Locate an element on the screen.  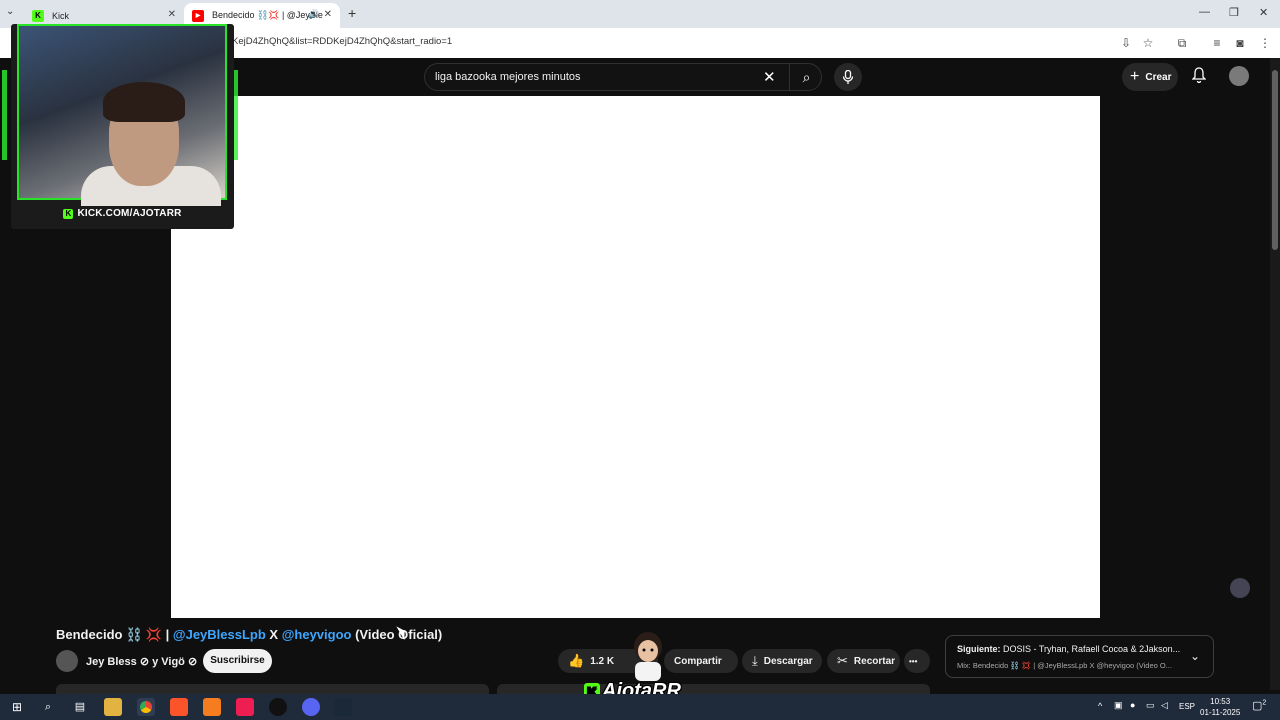
like-count: 1.2 K is located at coordinates (602, 661).